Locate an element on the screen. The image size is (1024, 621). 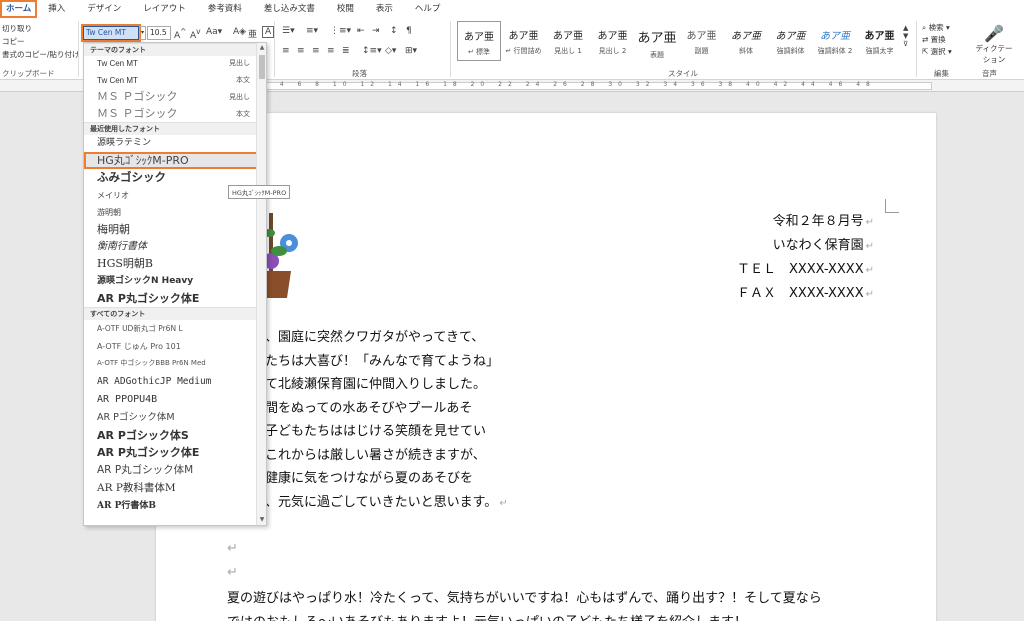
select-button: ⇱ 選択 ▾ is located at coordinates (947, 52).